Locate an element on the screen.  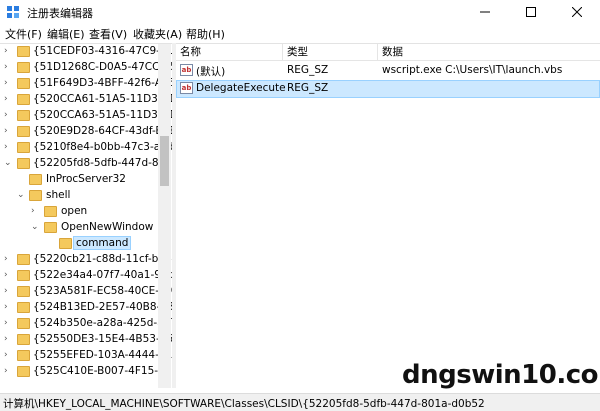
column-header-data: 数据 is located at coordinates (489, 52).